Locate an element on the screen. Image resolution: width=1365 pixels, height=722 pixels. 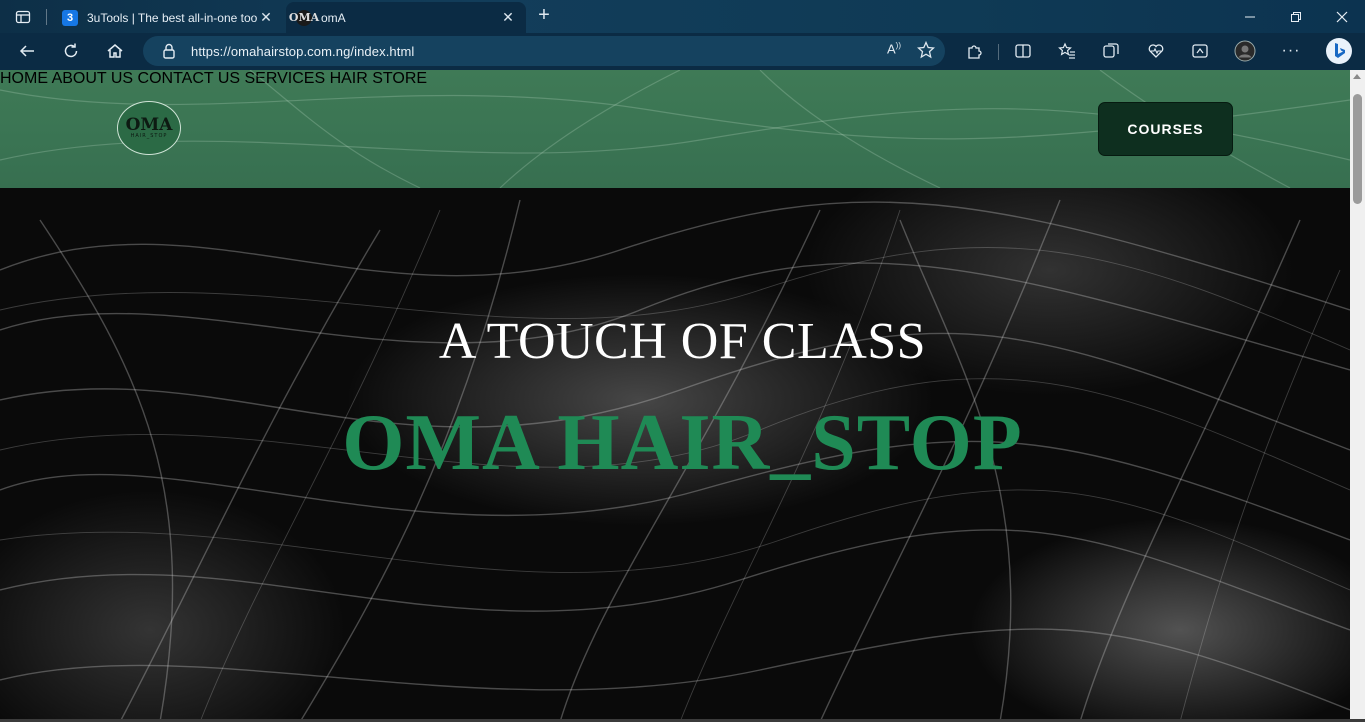
heart-pulse-icon is located at coordinates (1156, 51).